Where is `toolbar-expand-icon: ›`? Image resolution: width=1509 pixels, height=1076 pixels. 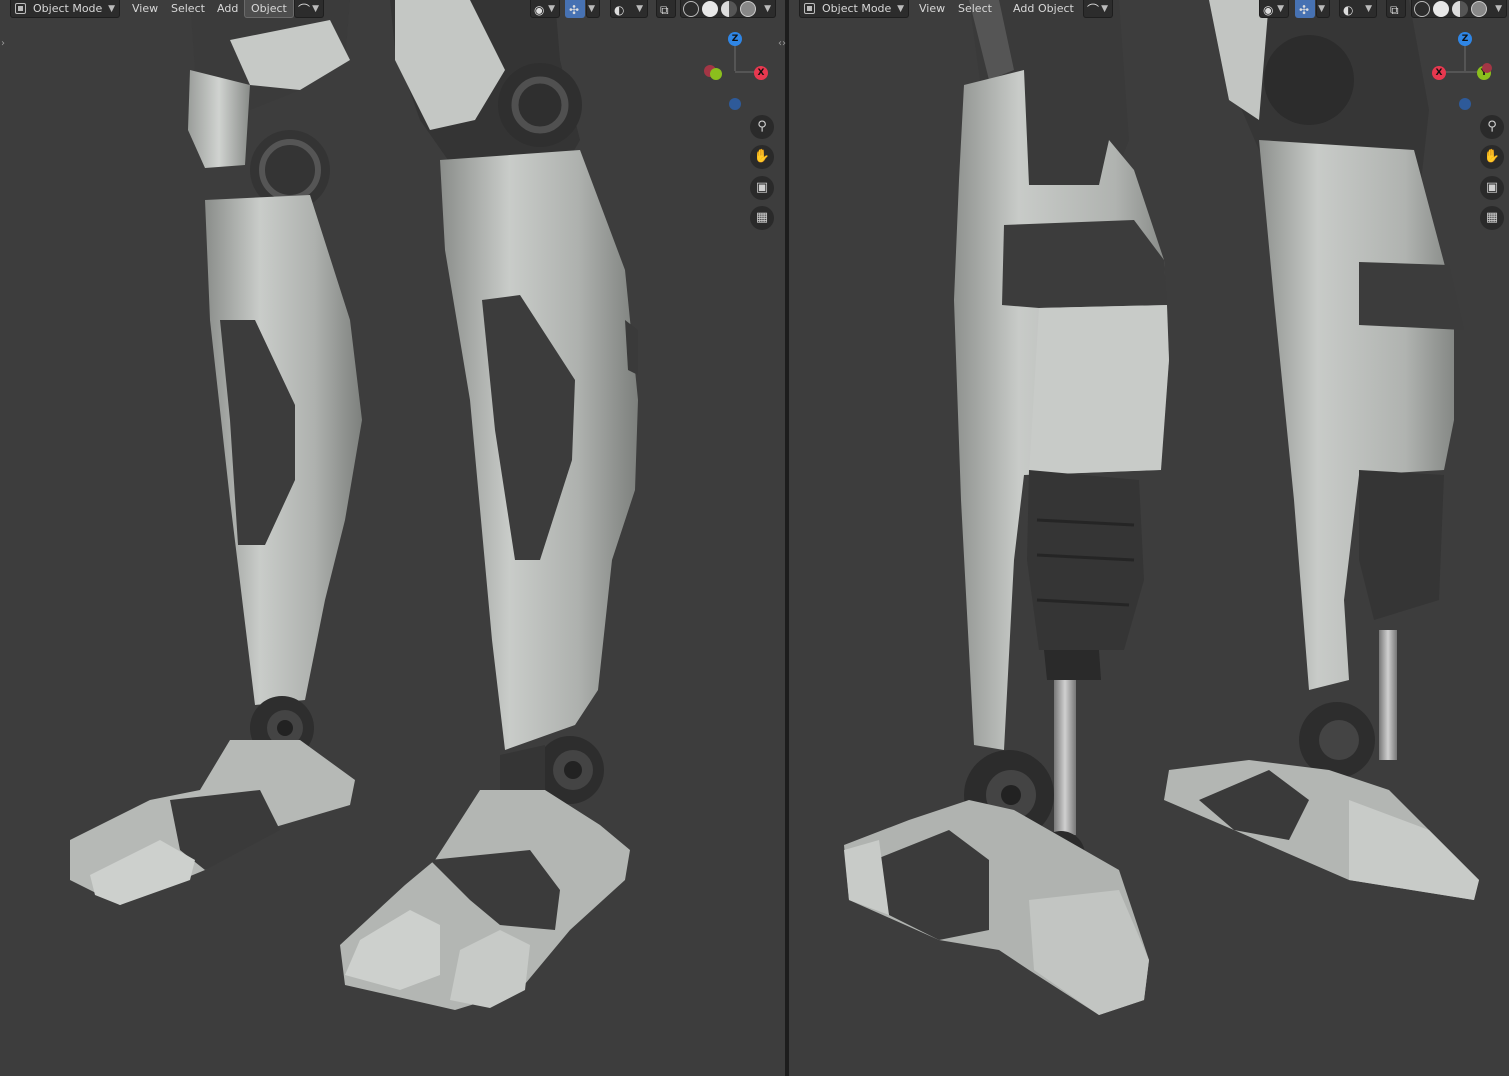
toolbar-expand-icon: › is located at coordinates (3, 43).